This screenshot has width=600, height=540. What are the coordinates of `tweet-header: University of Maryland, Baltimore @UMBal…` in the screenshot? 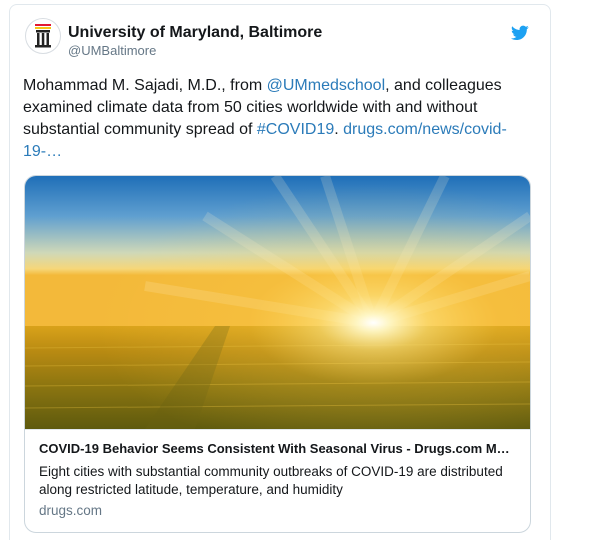 It's located at (280, 35).